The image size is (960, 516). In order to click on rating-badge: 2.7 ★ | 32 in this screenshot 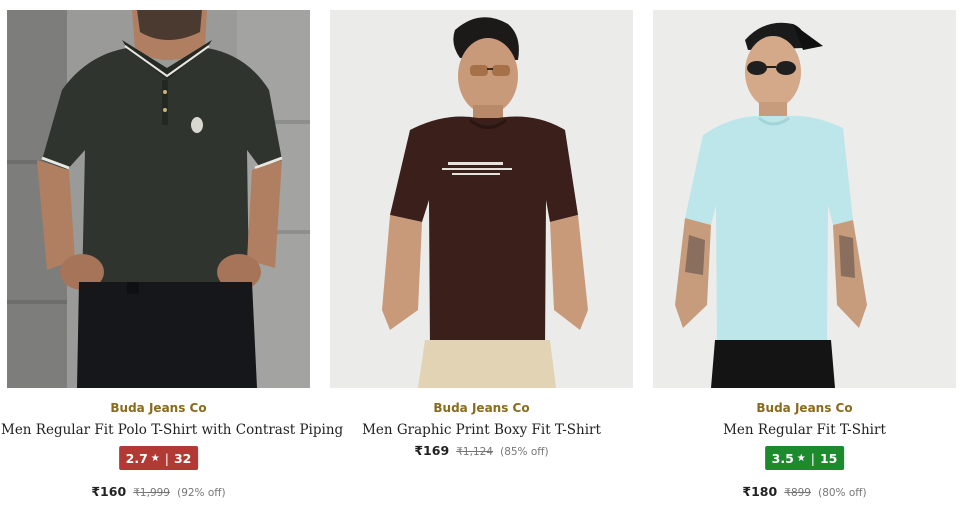, I will do `click(158, 458)`.